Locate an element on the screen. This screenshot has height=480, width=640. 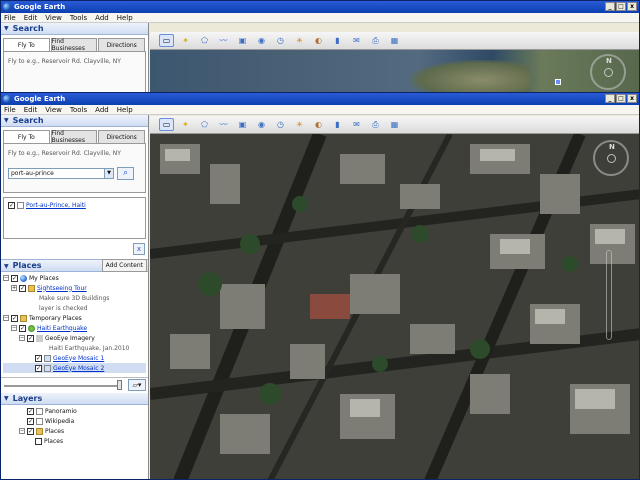
clear-results-button: x is located at coordinates (139, 249).